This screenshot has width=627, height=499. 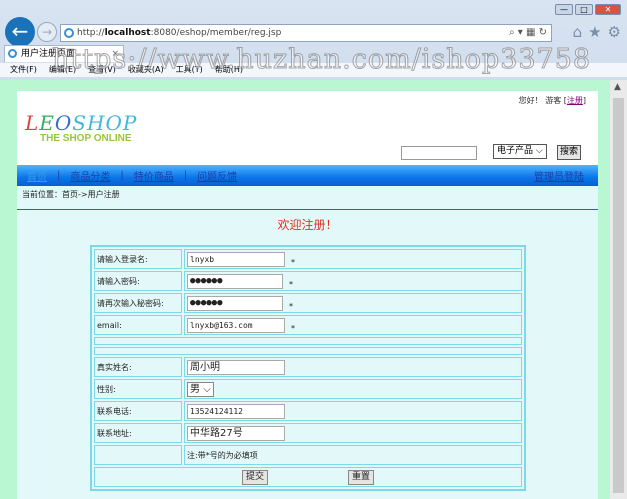 I want to click on form-row: 真实姓名: 周小明, so click(x=308, y=367).